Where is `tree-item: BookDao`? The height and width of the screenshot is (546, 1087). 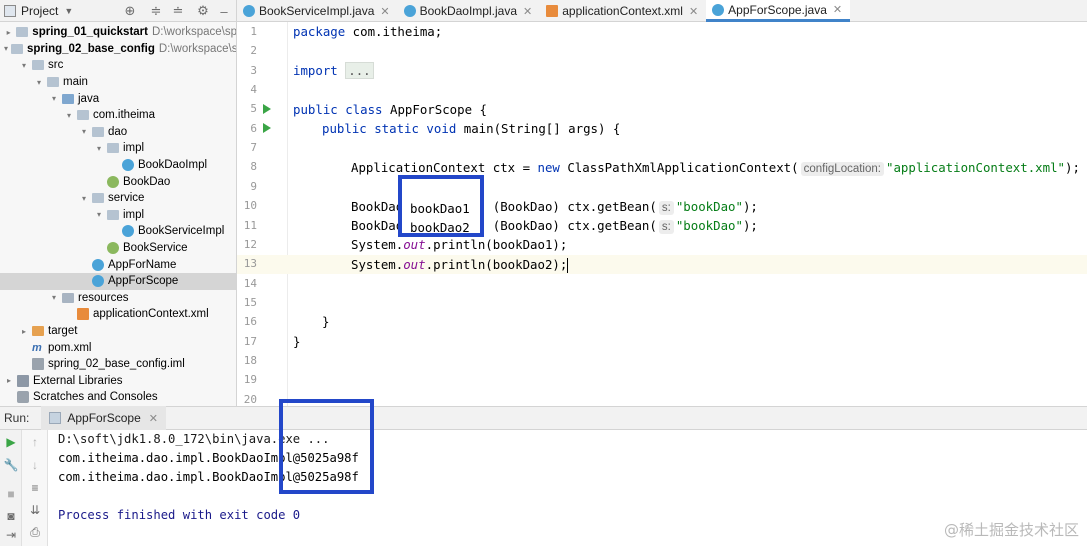
tree-item: BookDao is located at coordinates (118, 181).